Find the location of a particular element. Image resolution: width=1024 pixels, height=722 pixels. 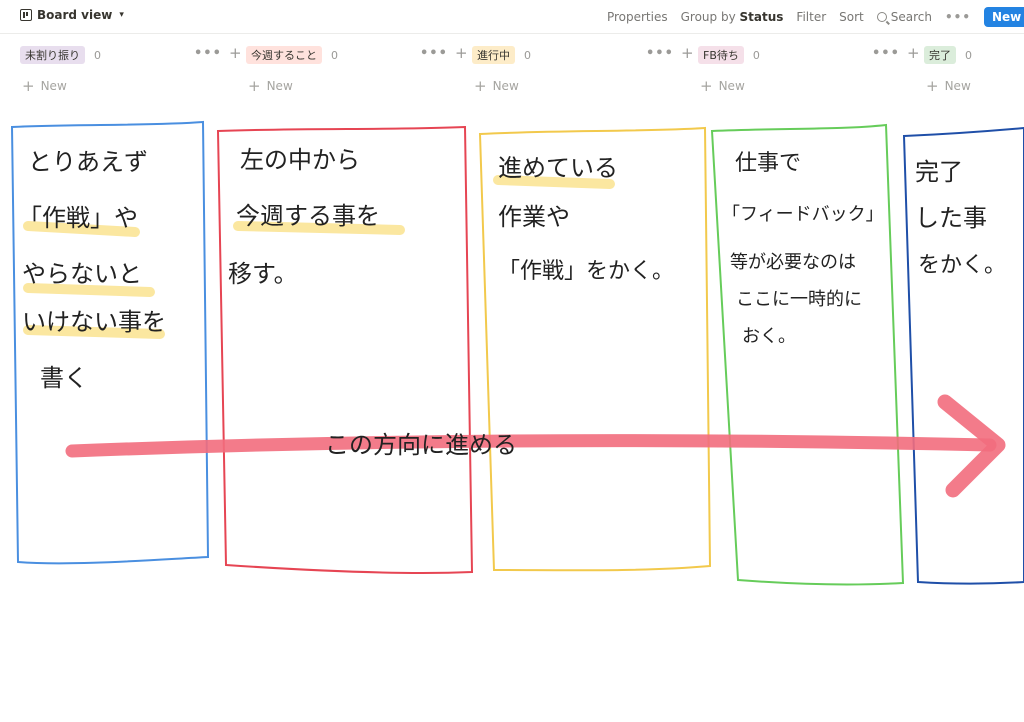

note-line: 書く is located at coordinates (64, 378).